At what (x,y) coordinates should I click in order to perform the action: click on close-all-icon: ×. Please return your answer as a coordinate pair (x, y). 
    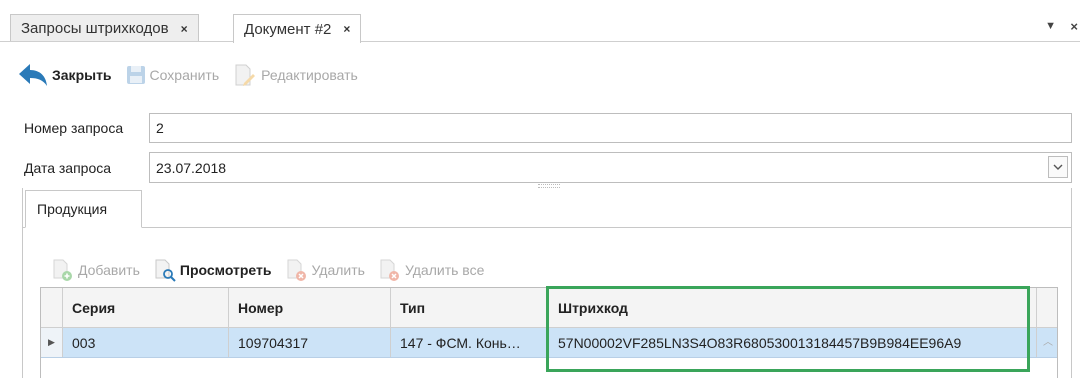
    Looking at the image, I should click on (1074, 26).